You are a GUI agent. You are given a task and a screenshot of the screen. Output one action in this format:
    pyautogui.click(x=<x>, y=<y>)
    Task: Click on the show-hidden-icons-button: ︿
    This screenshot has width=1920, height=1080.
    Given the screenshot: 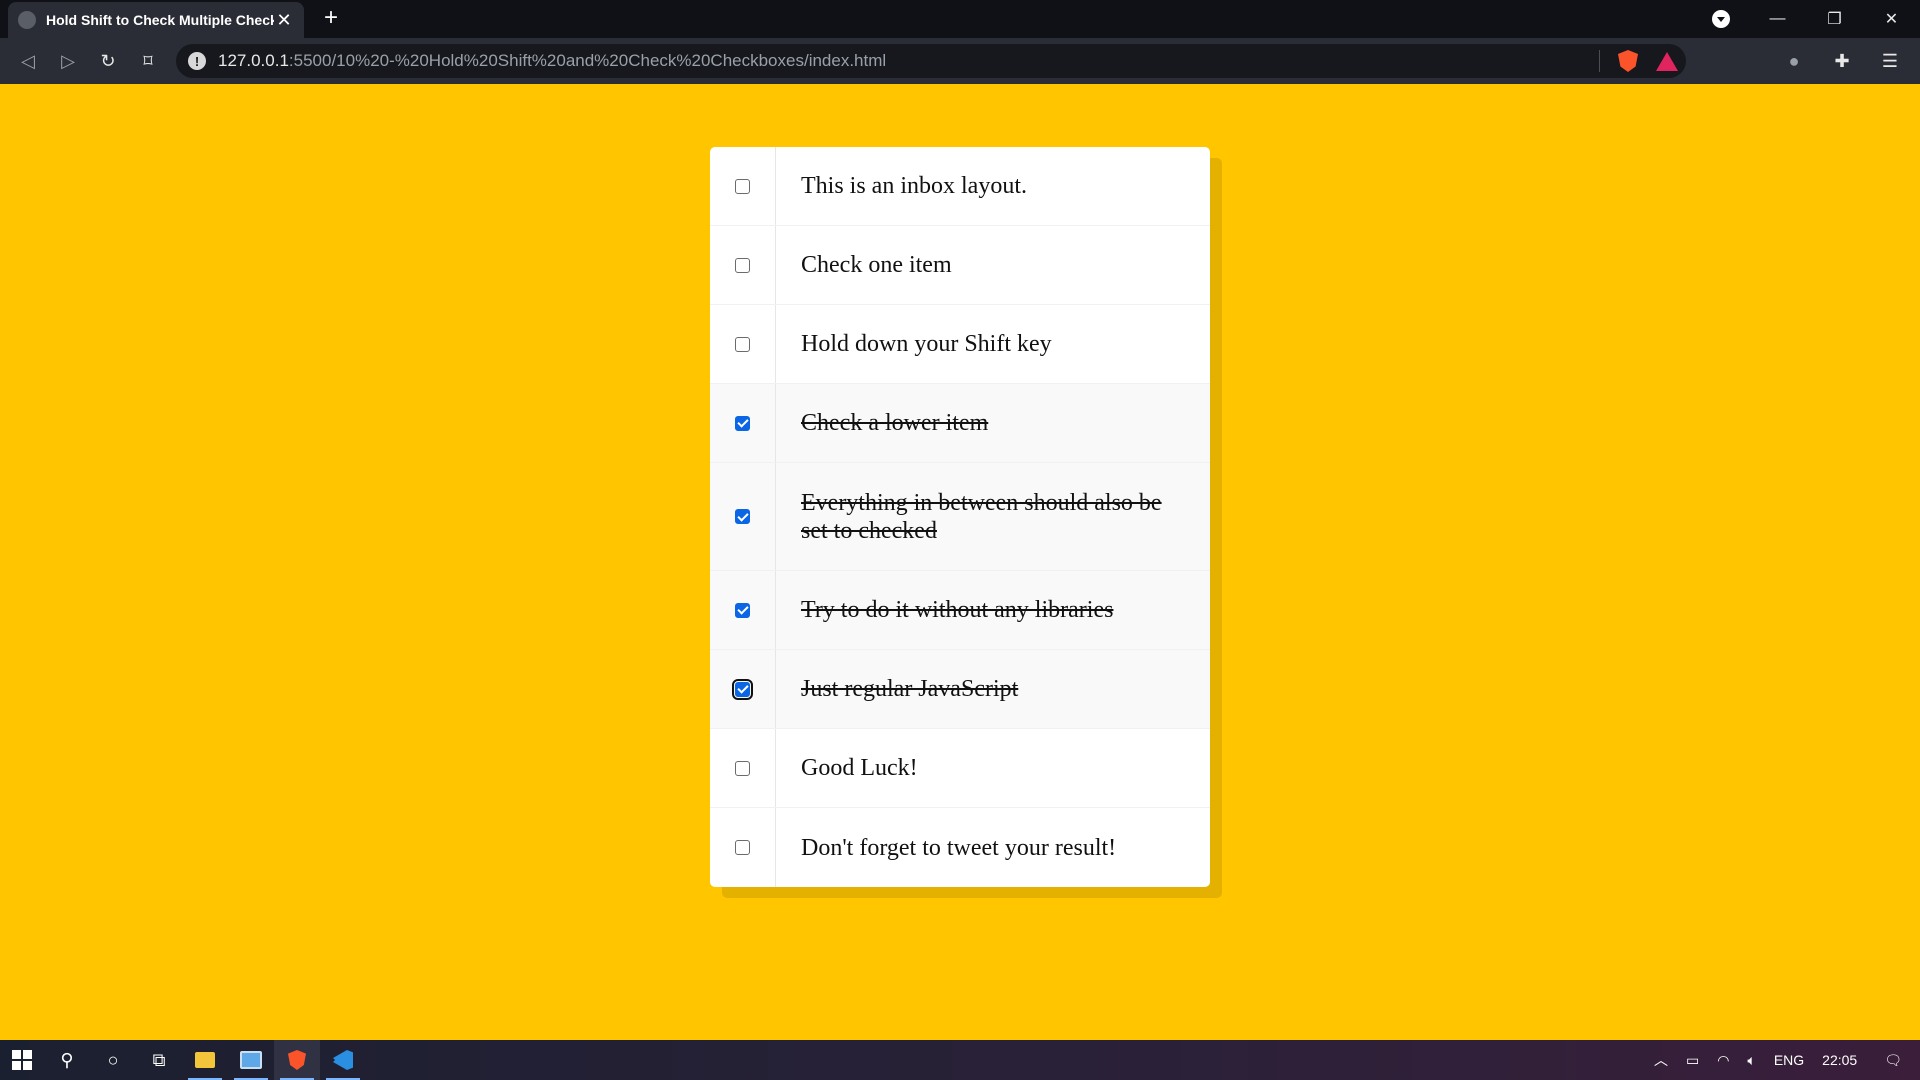 What is the action you would take?
    pyautogui.click(x=1661, y=1060)
    